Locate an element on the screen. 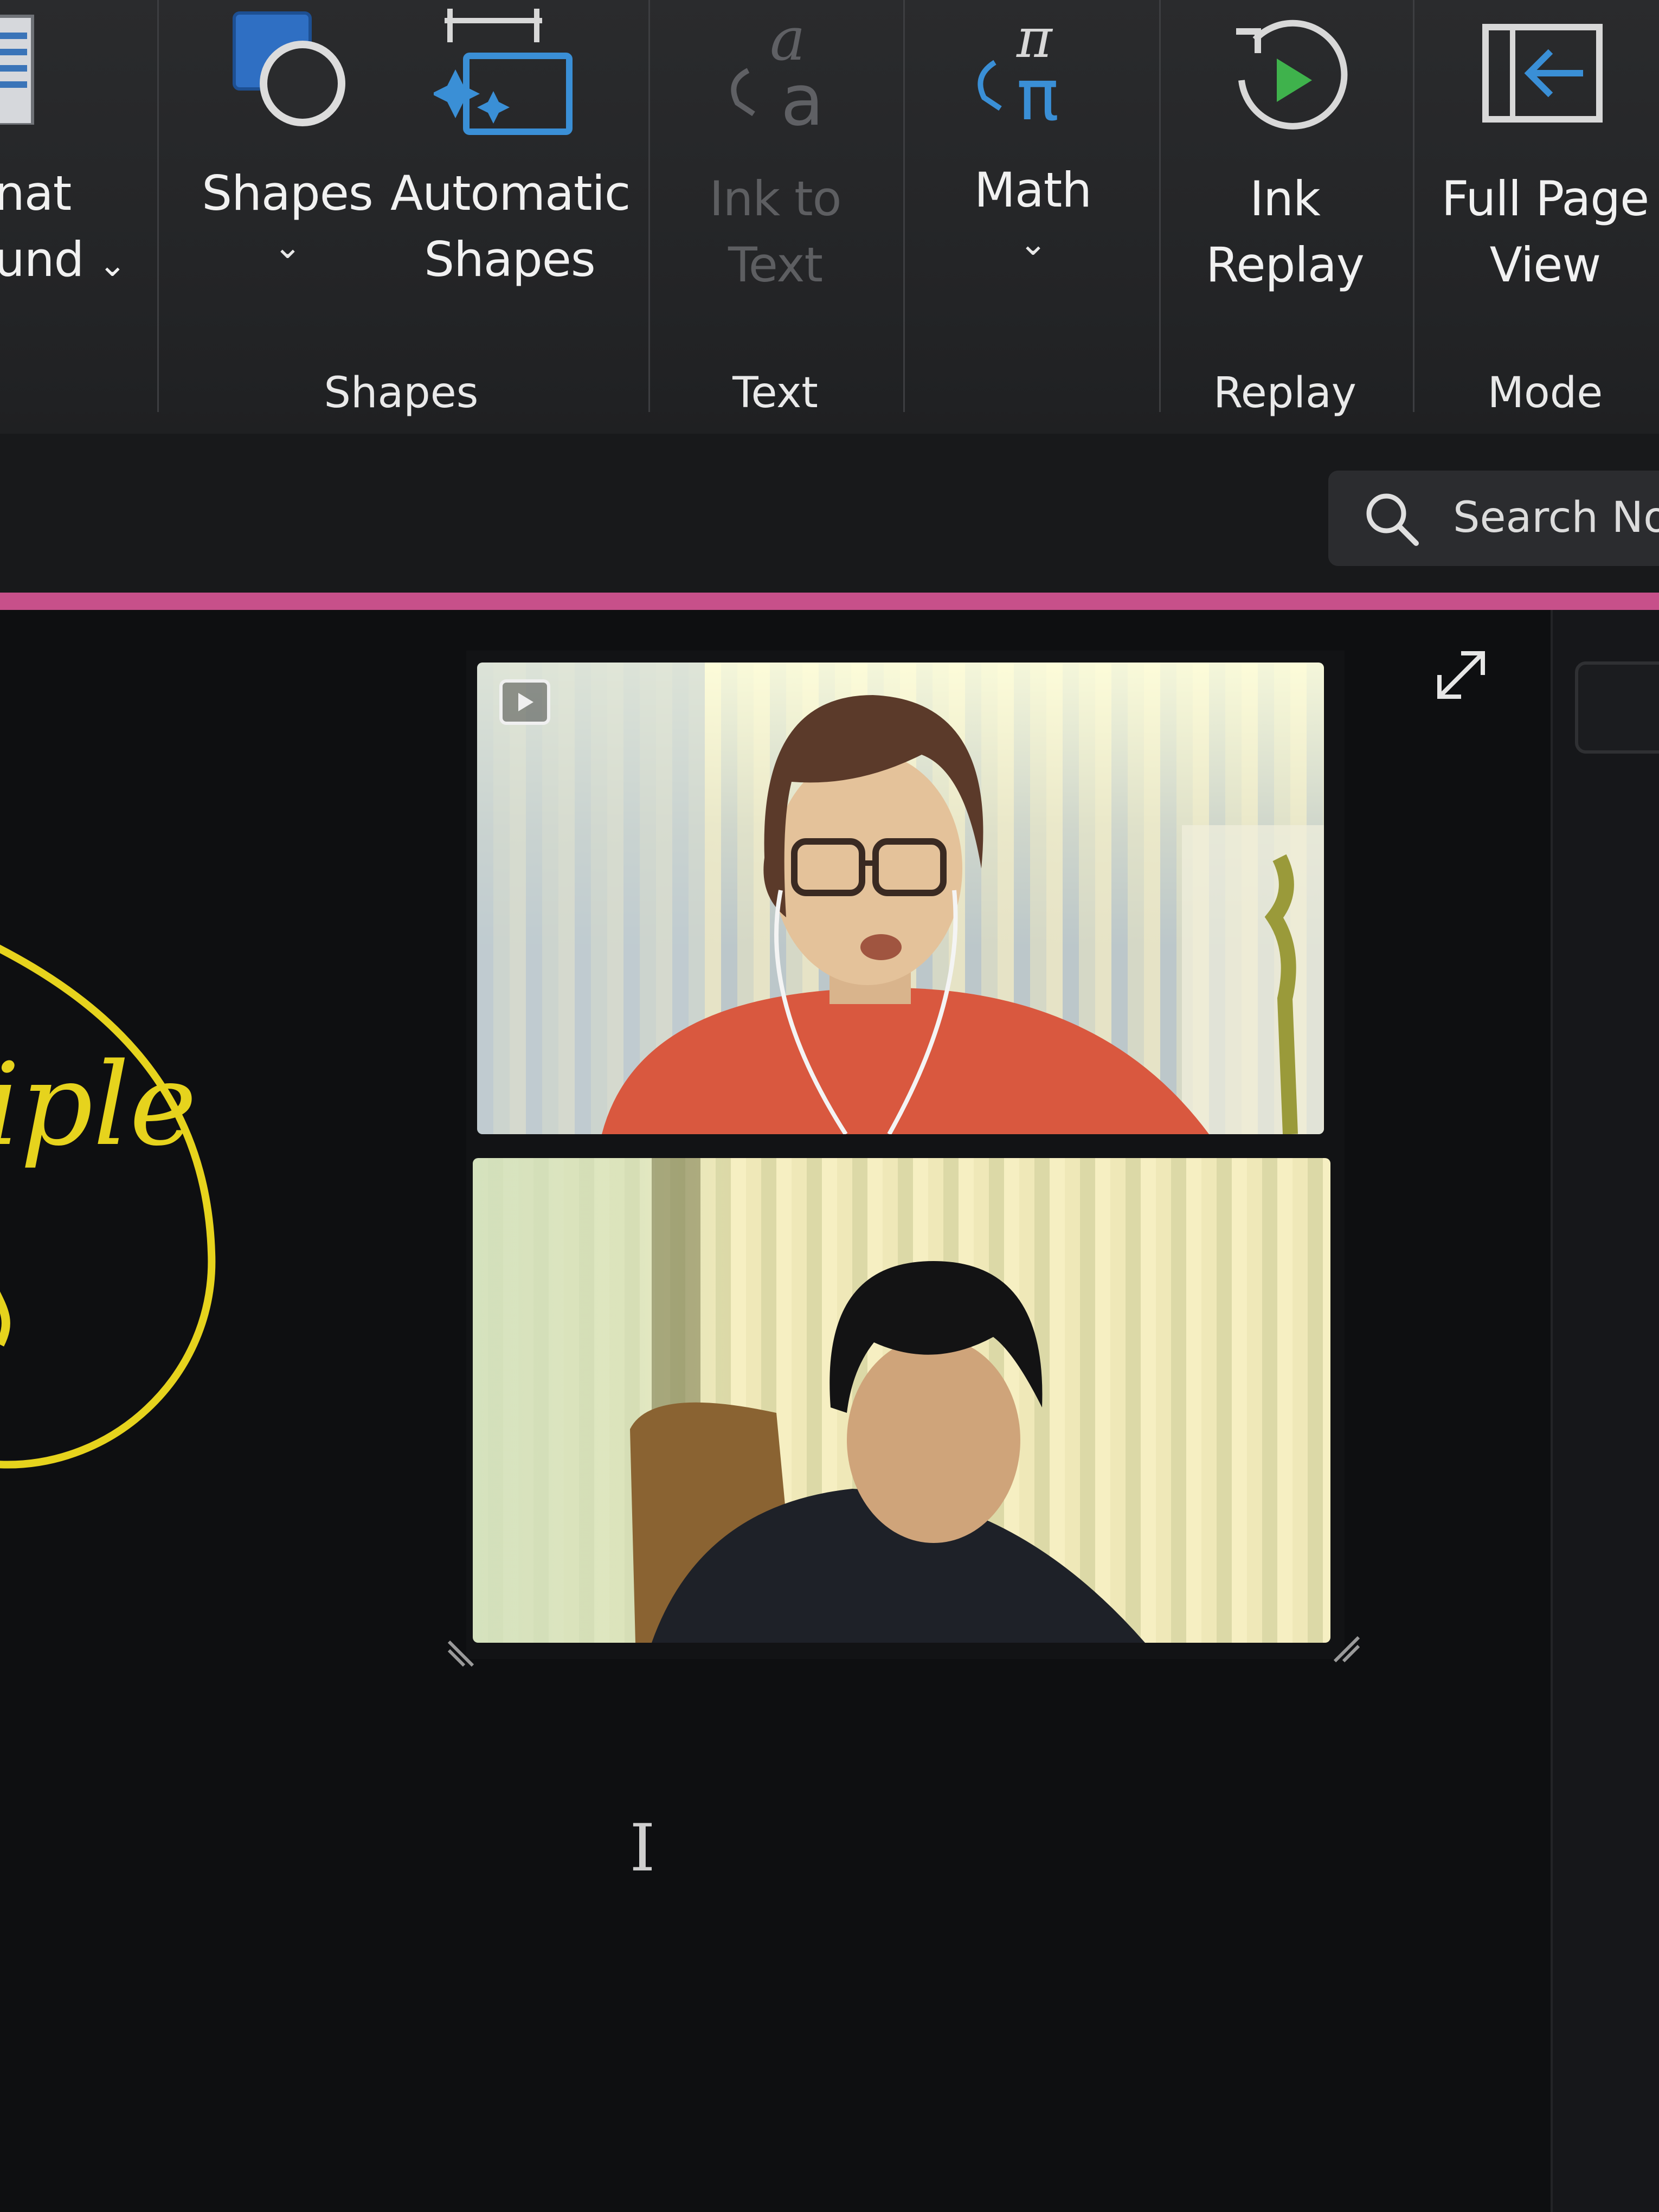  full-page-view-label-2: View is located at coordinates (1545, 265).